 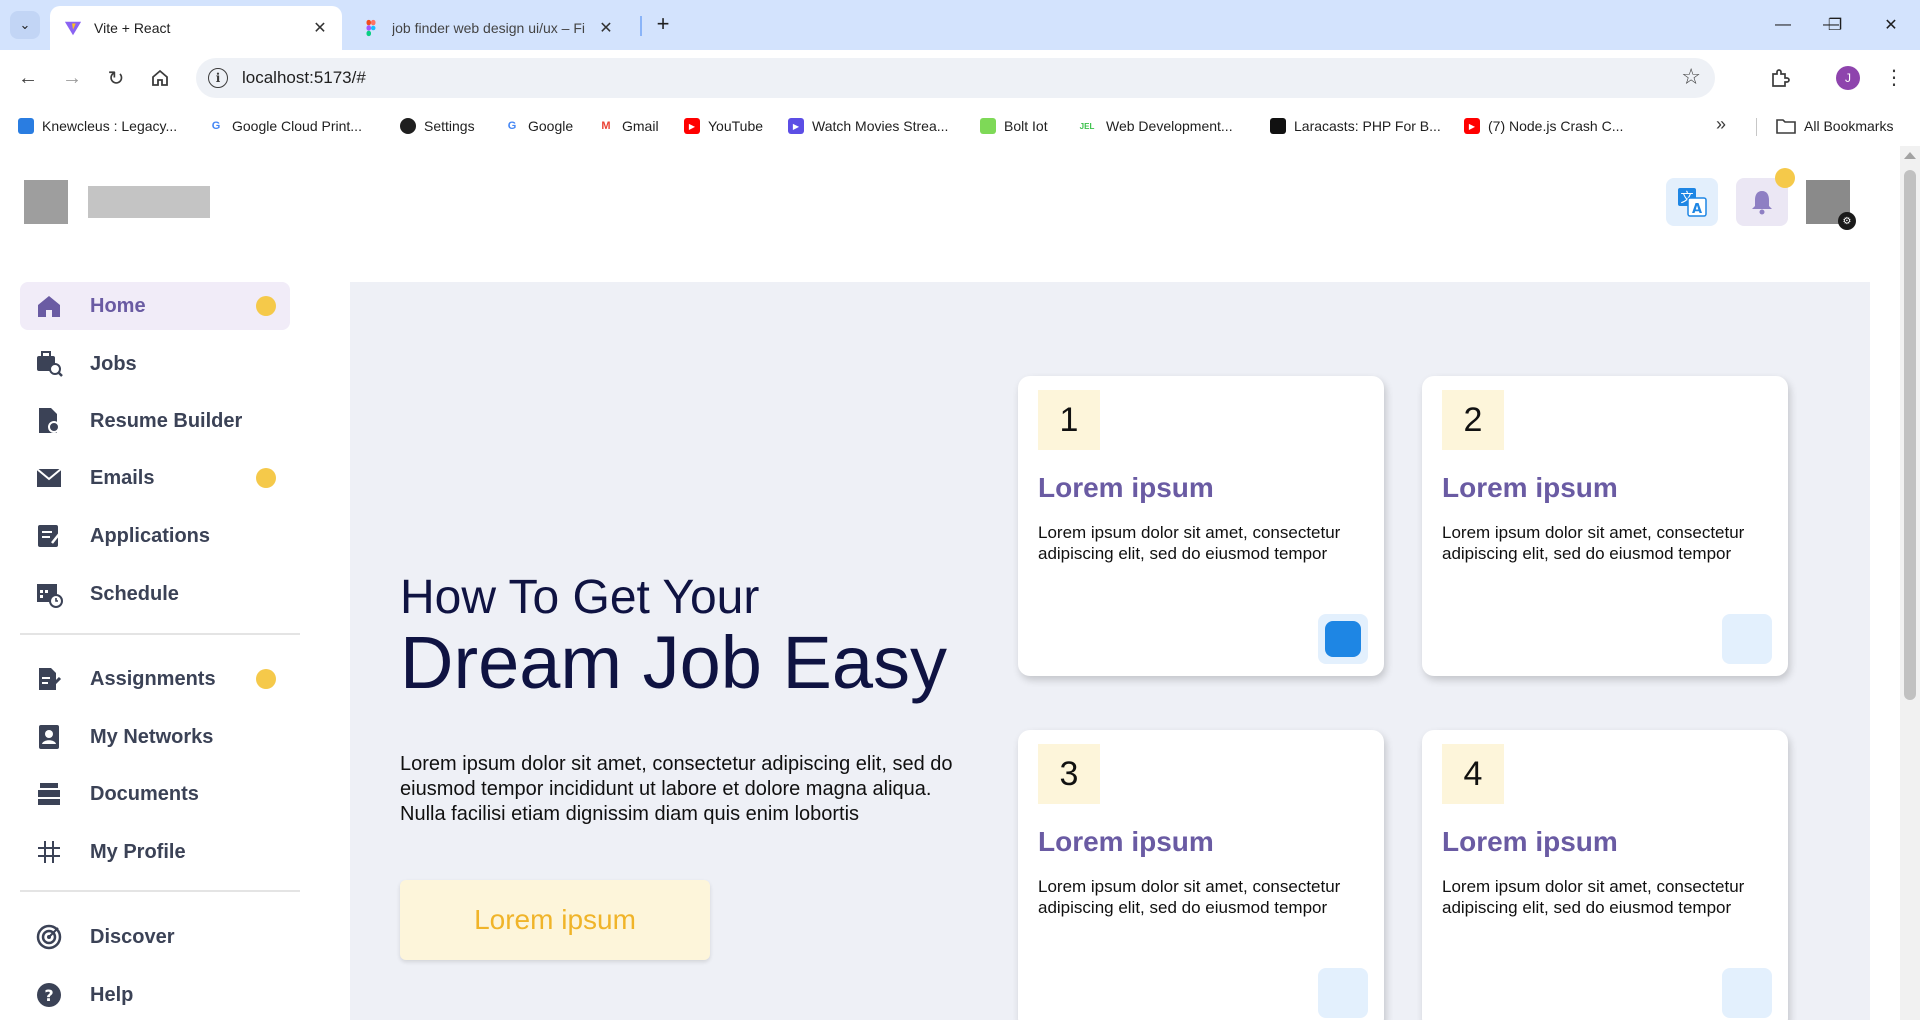 I want to click on reload-icon: ↻, so click(x=116, y=78).